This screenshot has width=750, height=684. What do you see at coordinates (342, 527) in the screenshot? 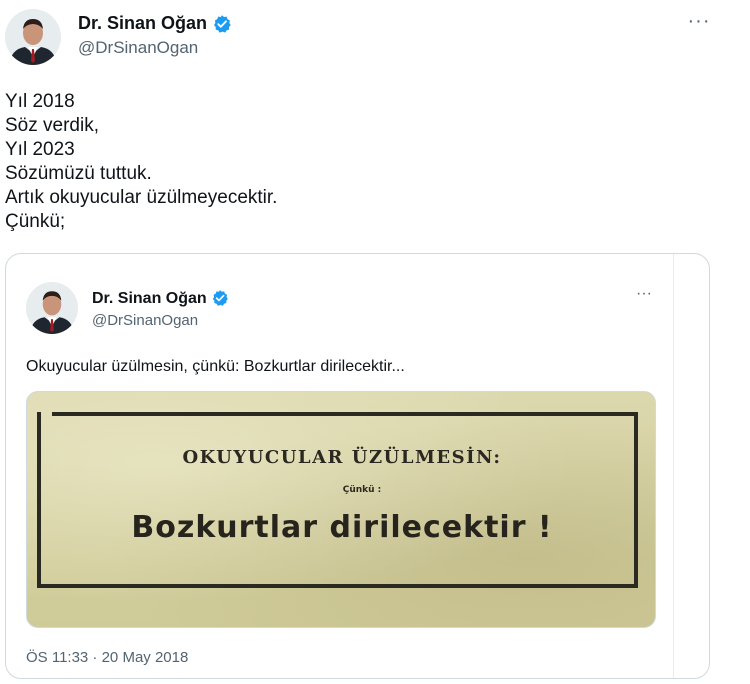
I see `newspaper-main-text: Bozkurtlar dirilecektir !` at bounding box center [342, 527].